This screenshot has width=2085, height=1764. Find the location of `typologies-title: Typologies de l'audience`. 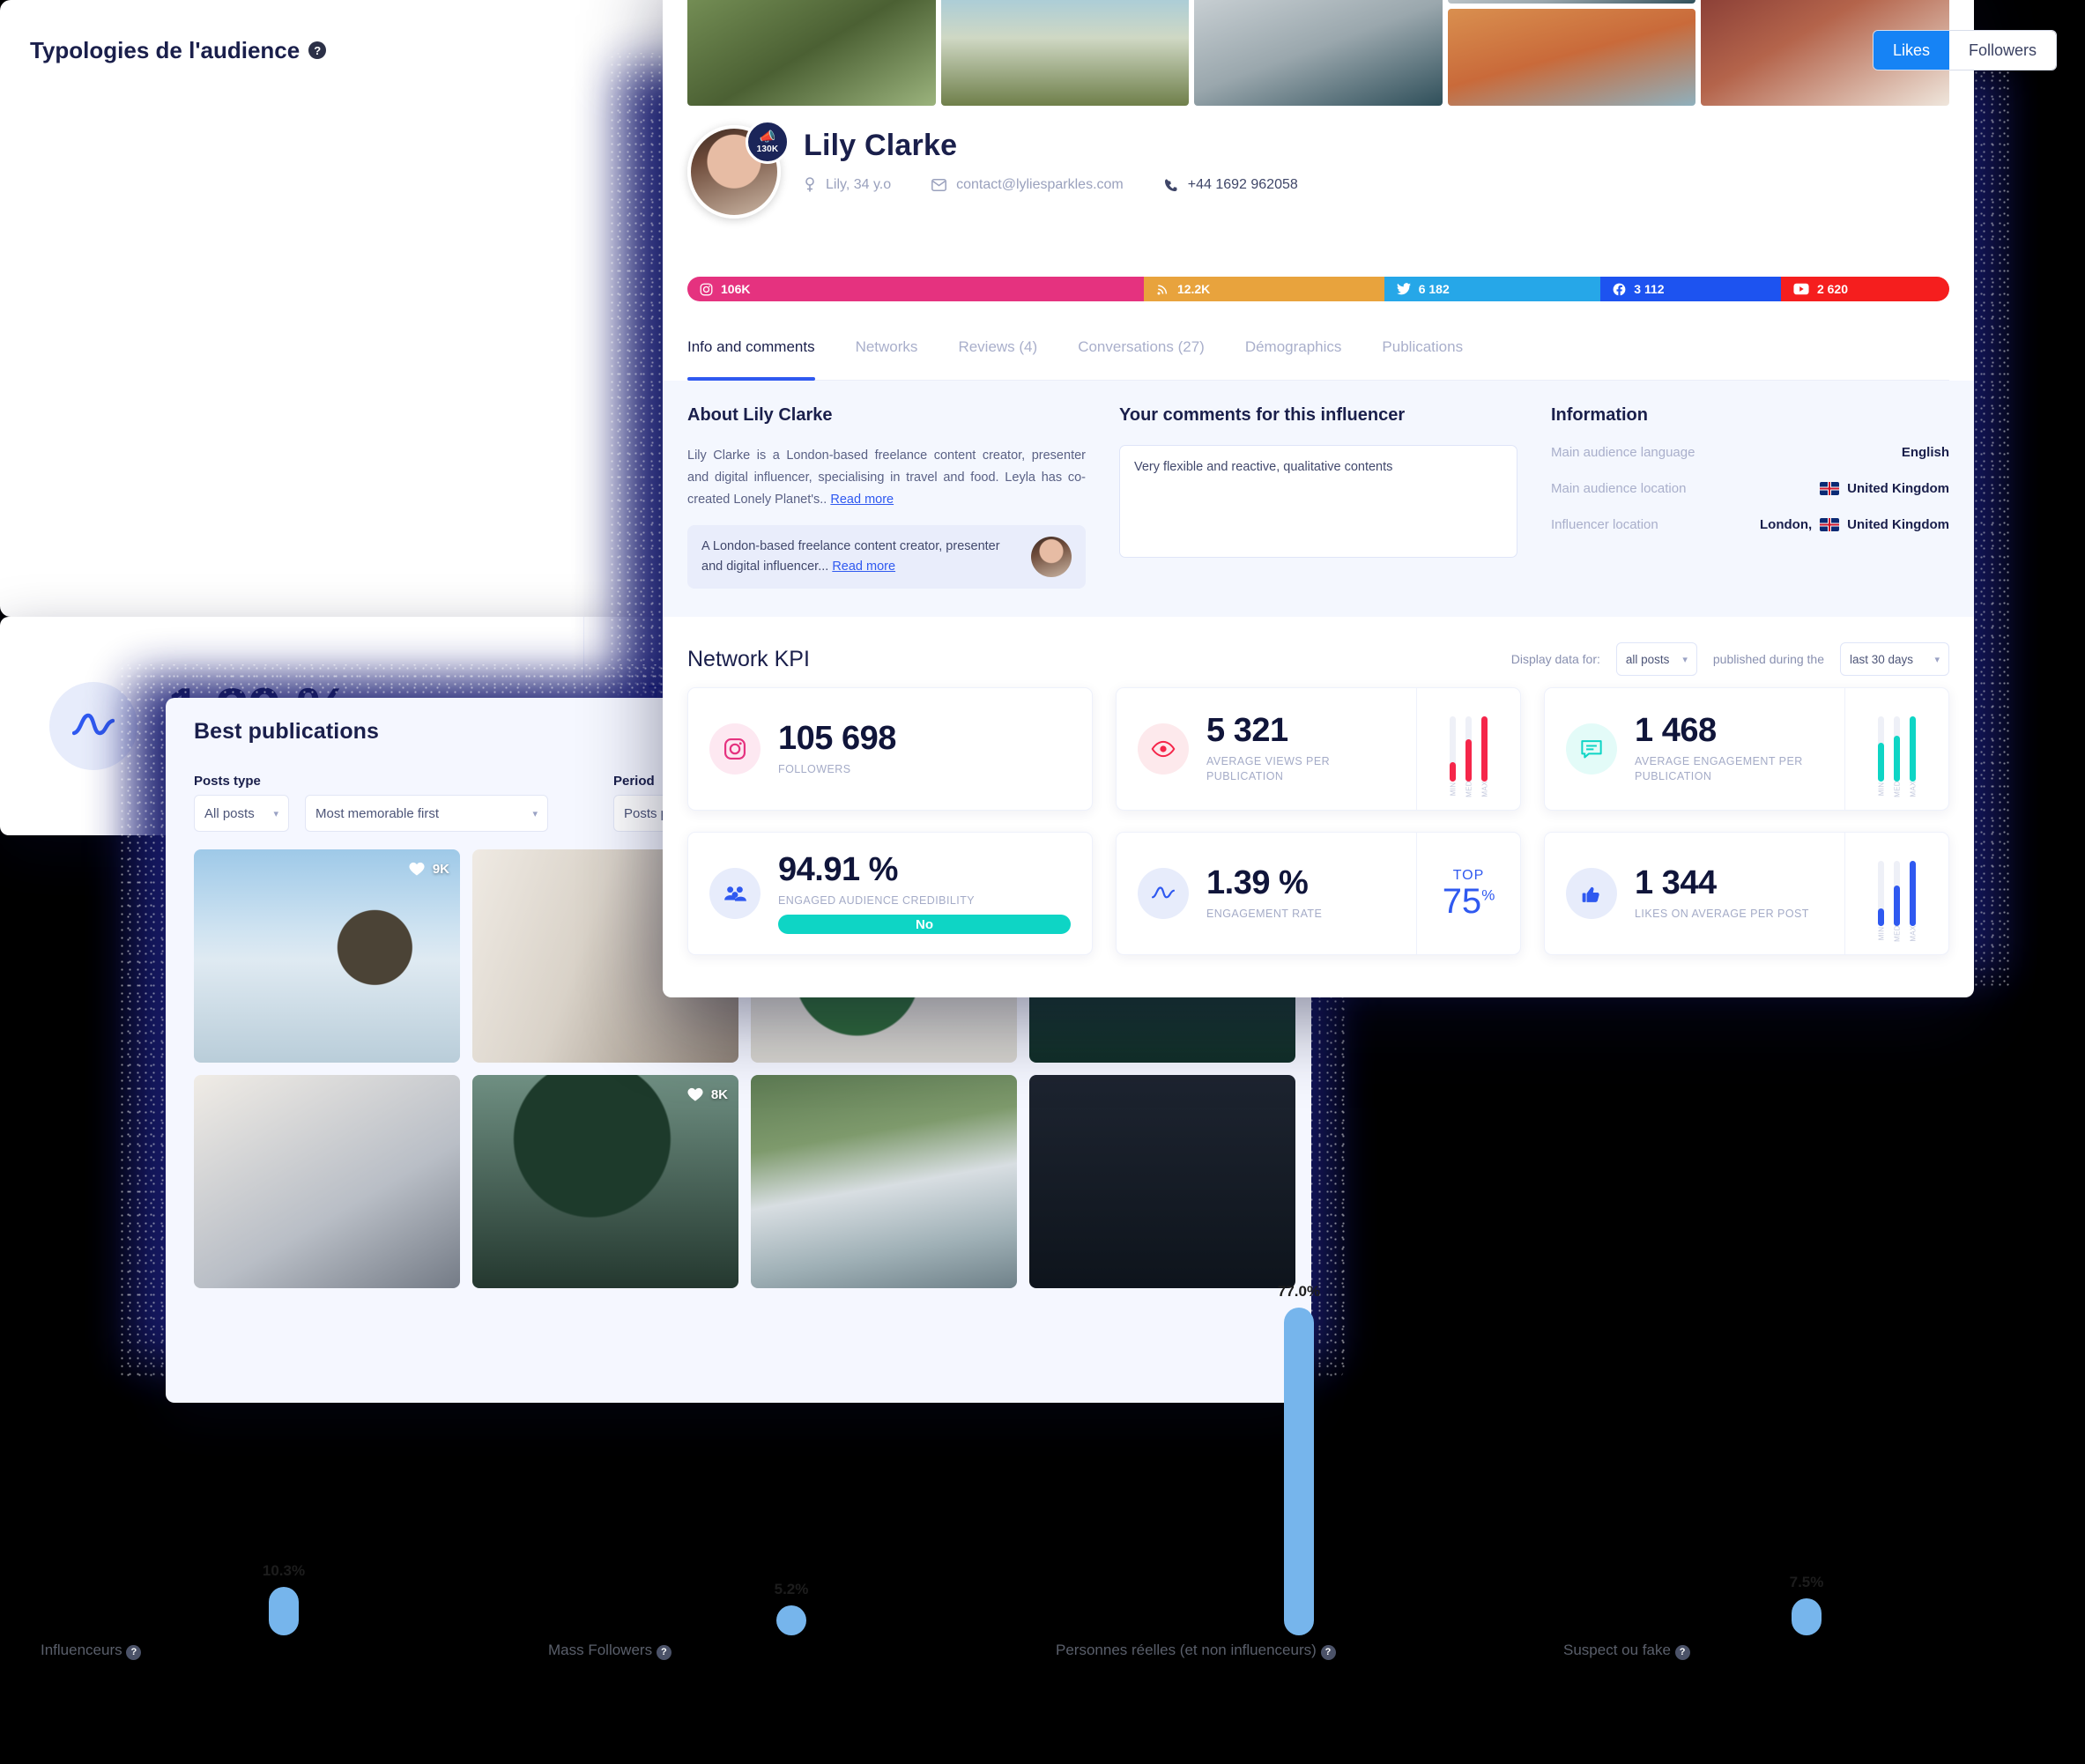

typologies-title: Typologies de l'audience is located at coordinates (166, 49).